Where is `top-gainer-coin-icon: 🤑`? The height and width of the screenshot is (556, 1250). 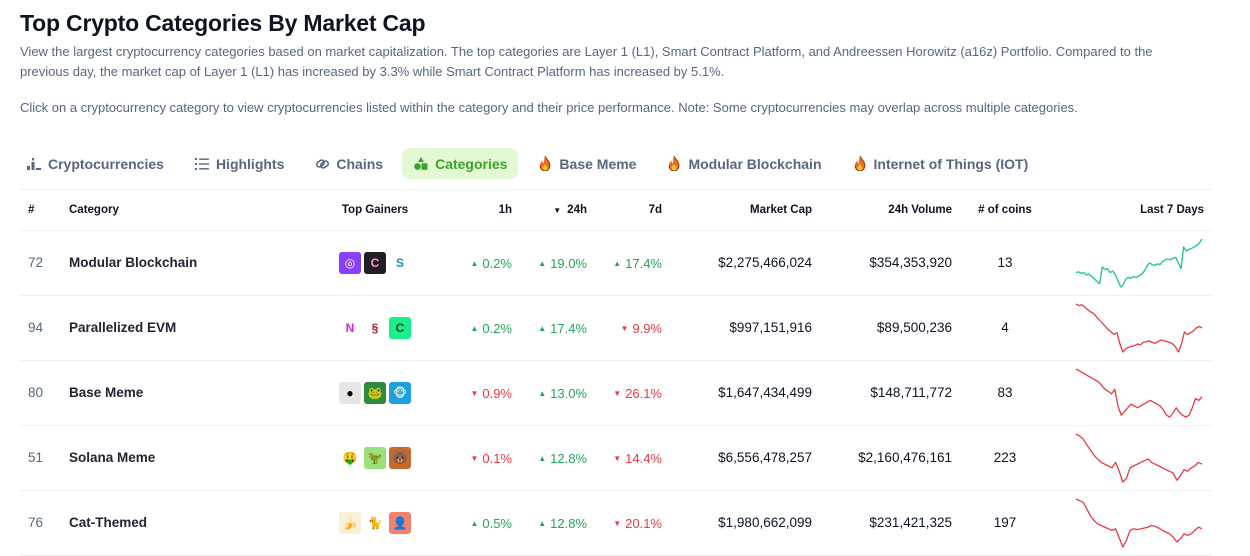 top-gainer-coin-icon: 🤑 is located at coordinates (350, 457).